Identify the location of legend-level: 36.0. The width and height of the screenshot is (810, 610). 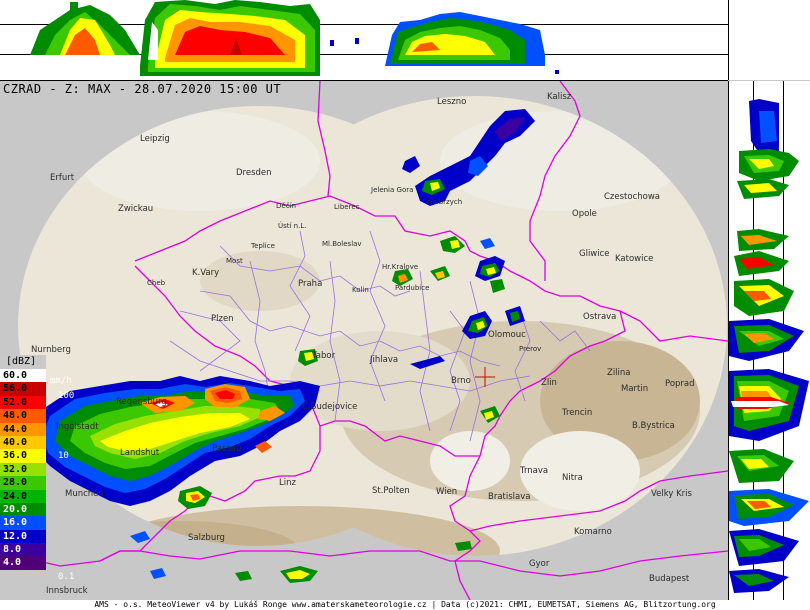
(23, 456).